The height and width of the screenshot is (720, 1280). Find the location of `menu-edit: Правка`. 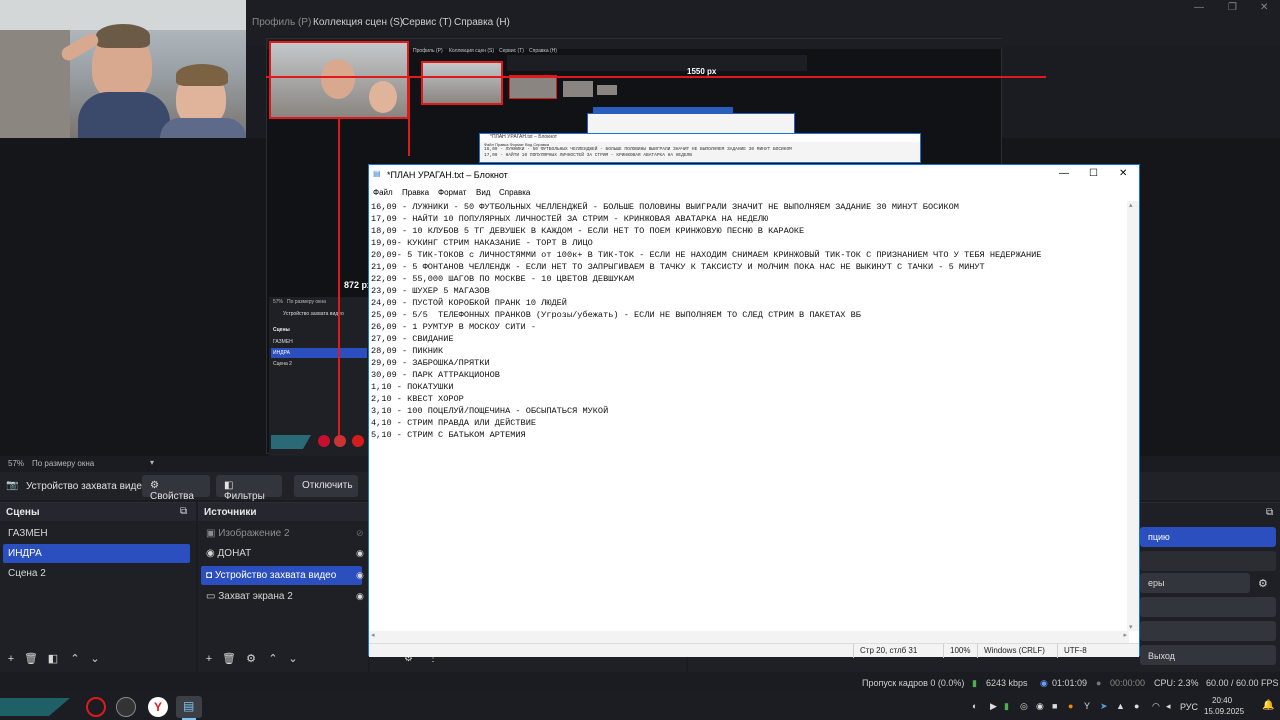

menu-edit: Правка is located at coordinates (415, 192).